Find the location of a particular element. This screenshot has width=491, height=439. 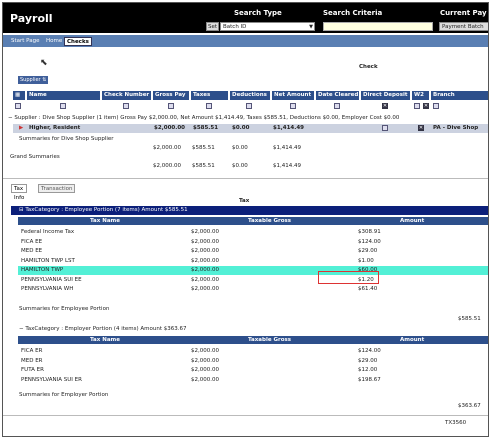

sort-icon: ⇅ is located at coordinates (44, 80).